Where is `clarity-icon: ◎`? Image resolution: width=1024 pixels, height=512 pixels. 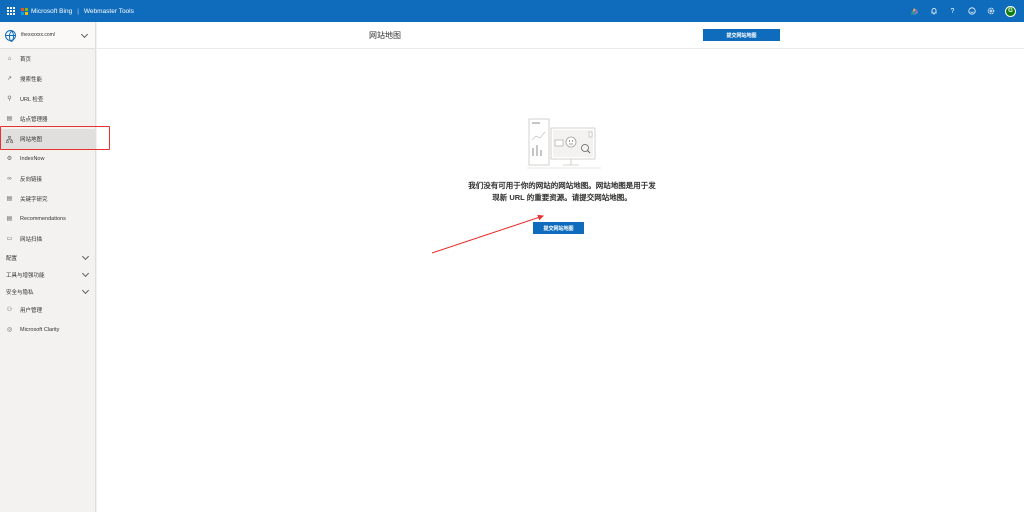 clarity-icon: ◎ is located at coordinates (9, 329).